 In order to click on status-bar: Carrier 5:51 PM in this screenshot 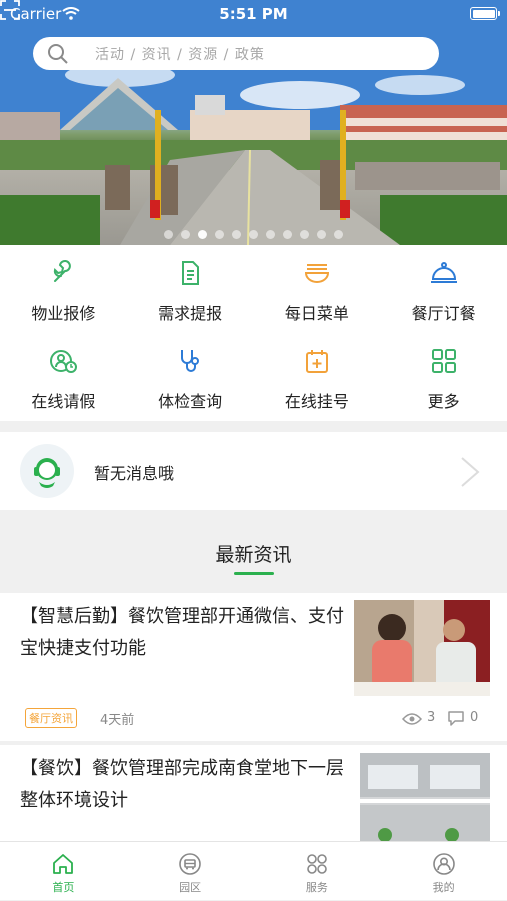, I will do `click(253, 14)`.